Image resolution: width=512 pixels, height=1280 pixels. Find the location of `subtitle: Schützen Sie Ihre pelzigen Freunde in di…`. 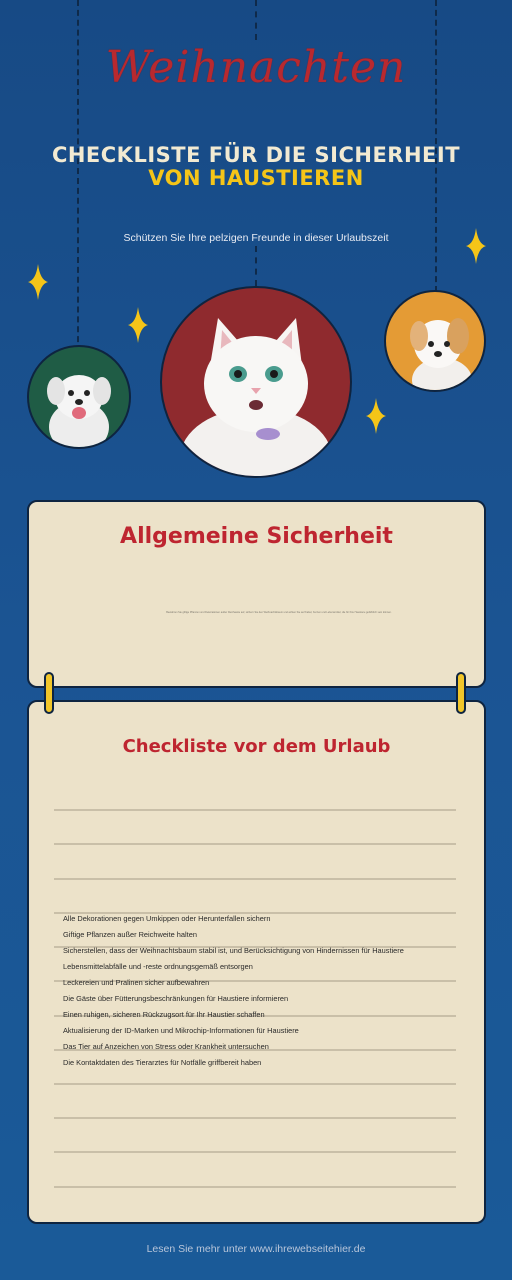

subtitle: Schützen Sie Ihre pelzigen Freunde in di… is located at coordinates (256, 238).